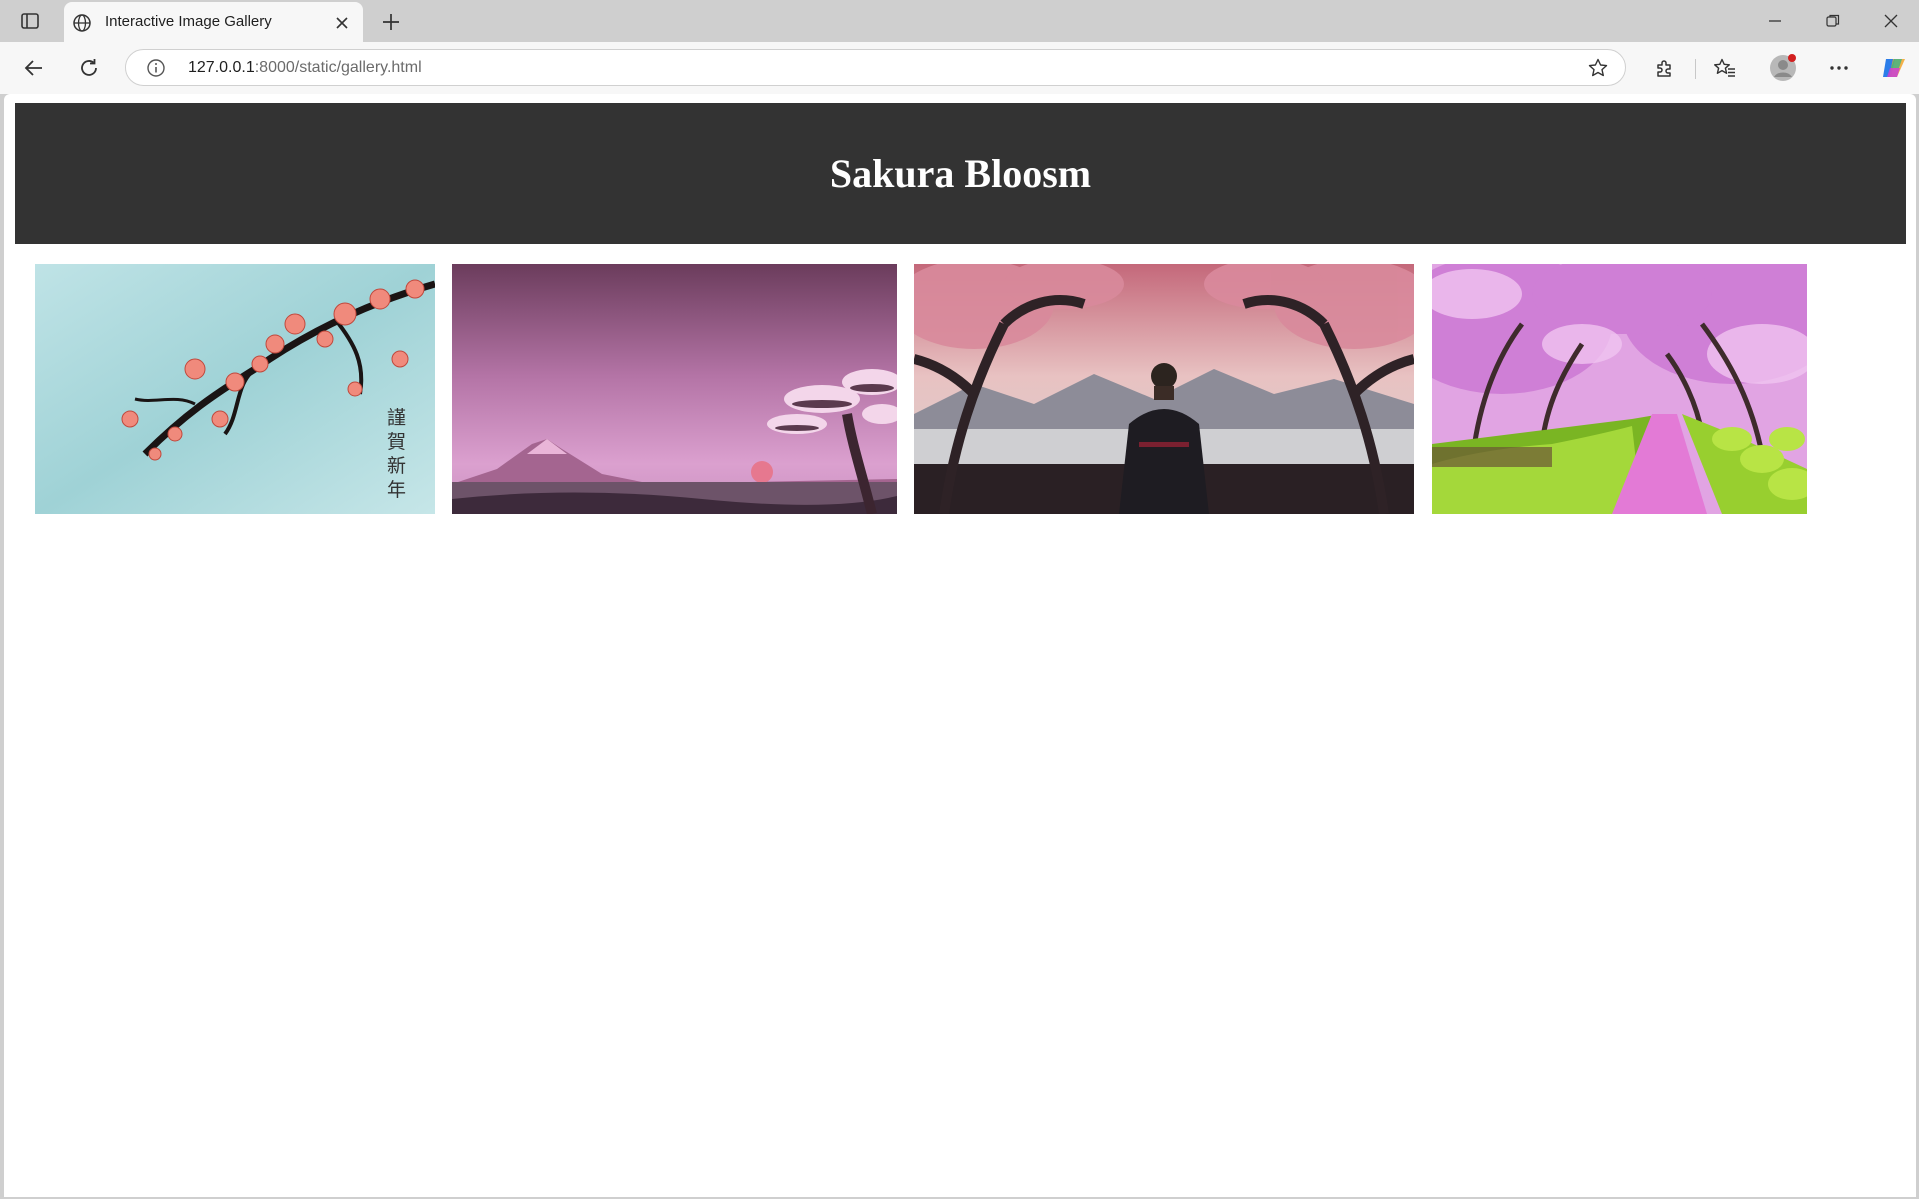 This screenshot has height=1199, width=1919. Describe the element at coordinates (1619, 389) in the screenshot. I see `gallery-image-cherry-path` at that location.